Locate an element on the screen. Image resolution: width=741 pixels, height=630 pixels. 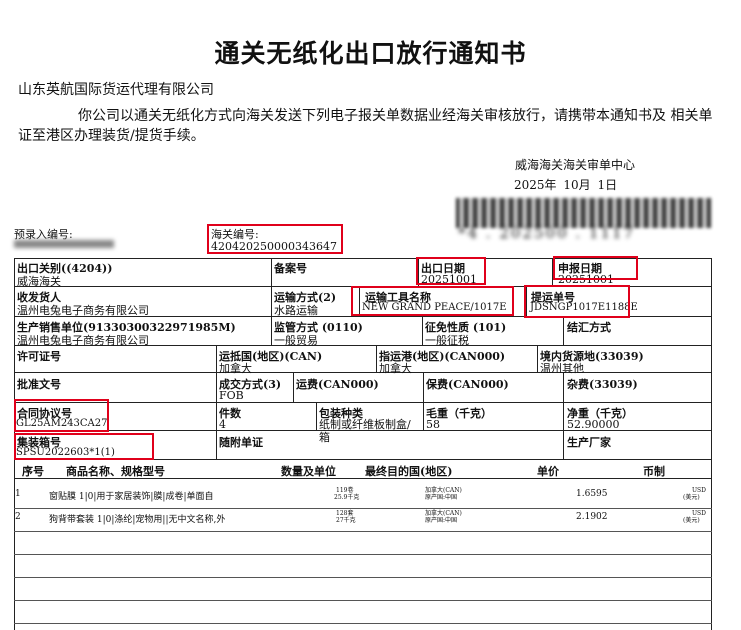
consignor-value: 温州电兔电子商务有限公司 is located at coordinates (83, 310).